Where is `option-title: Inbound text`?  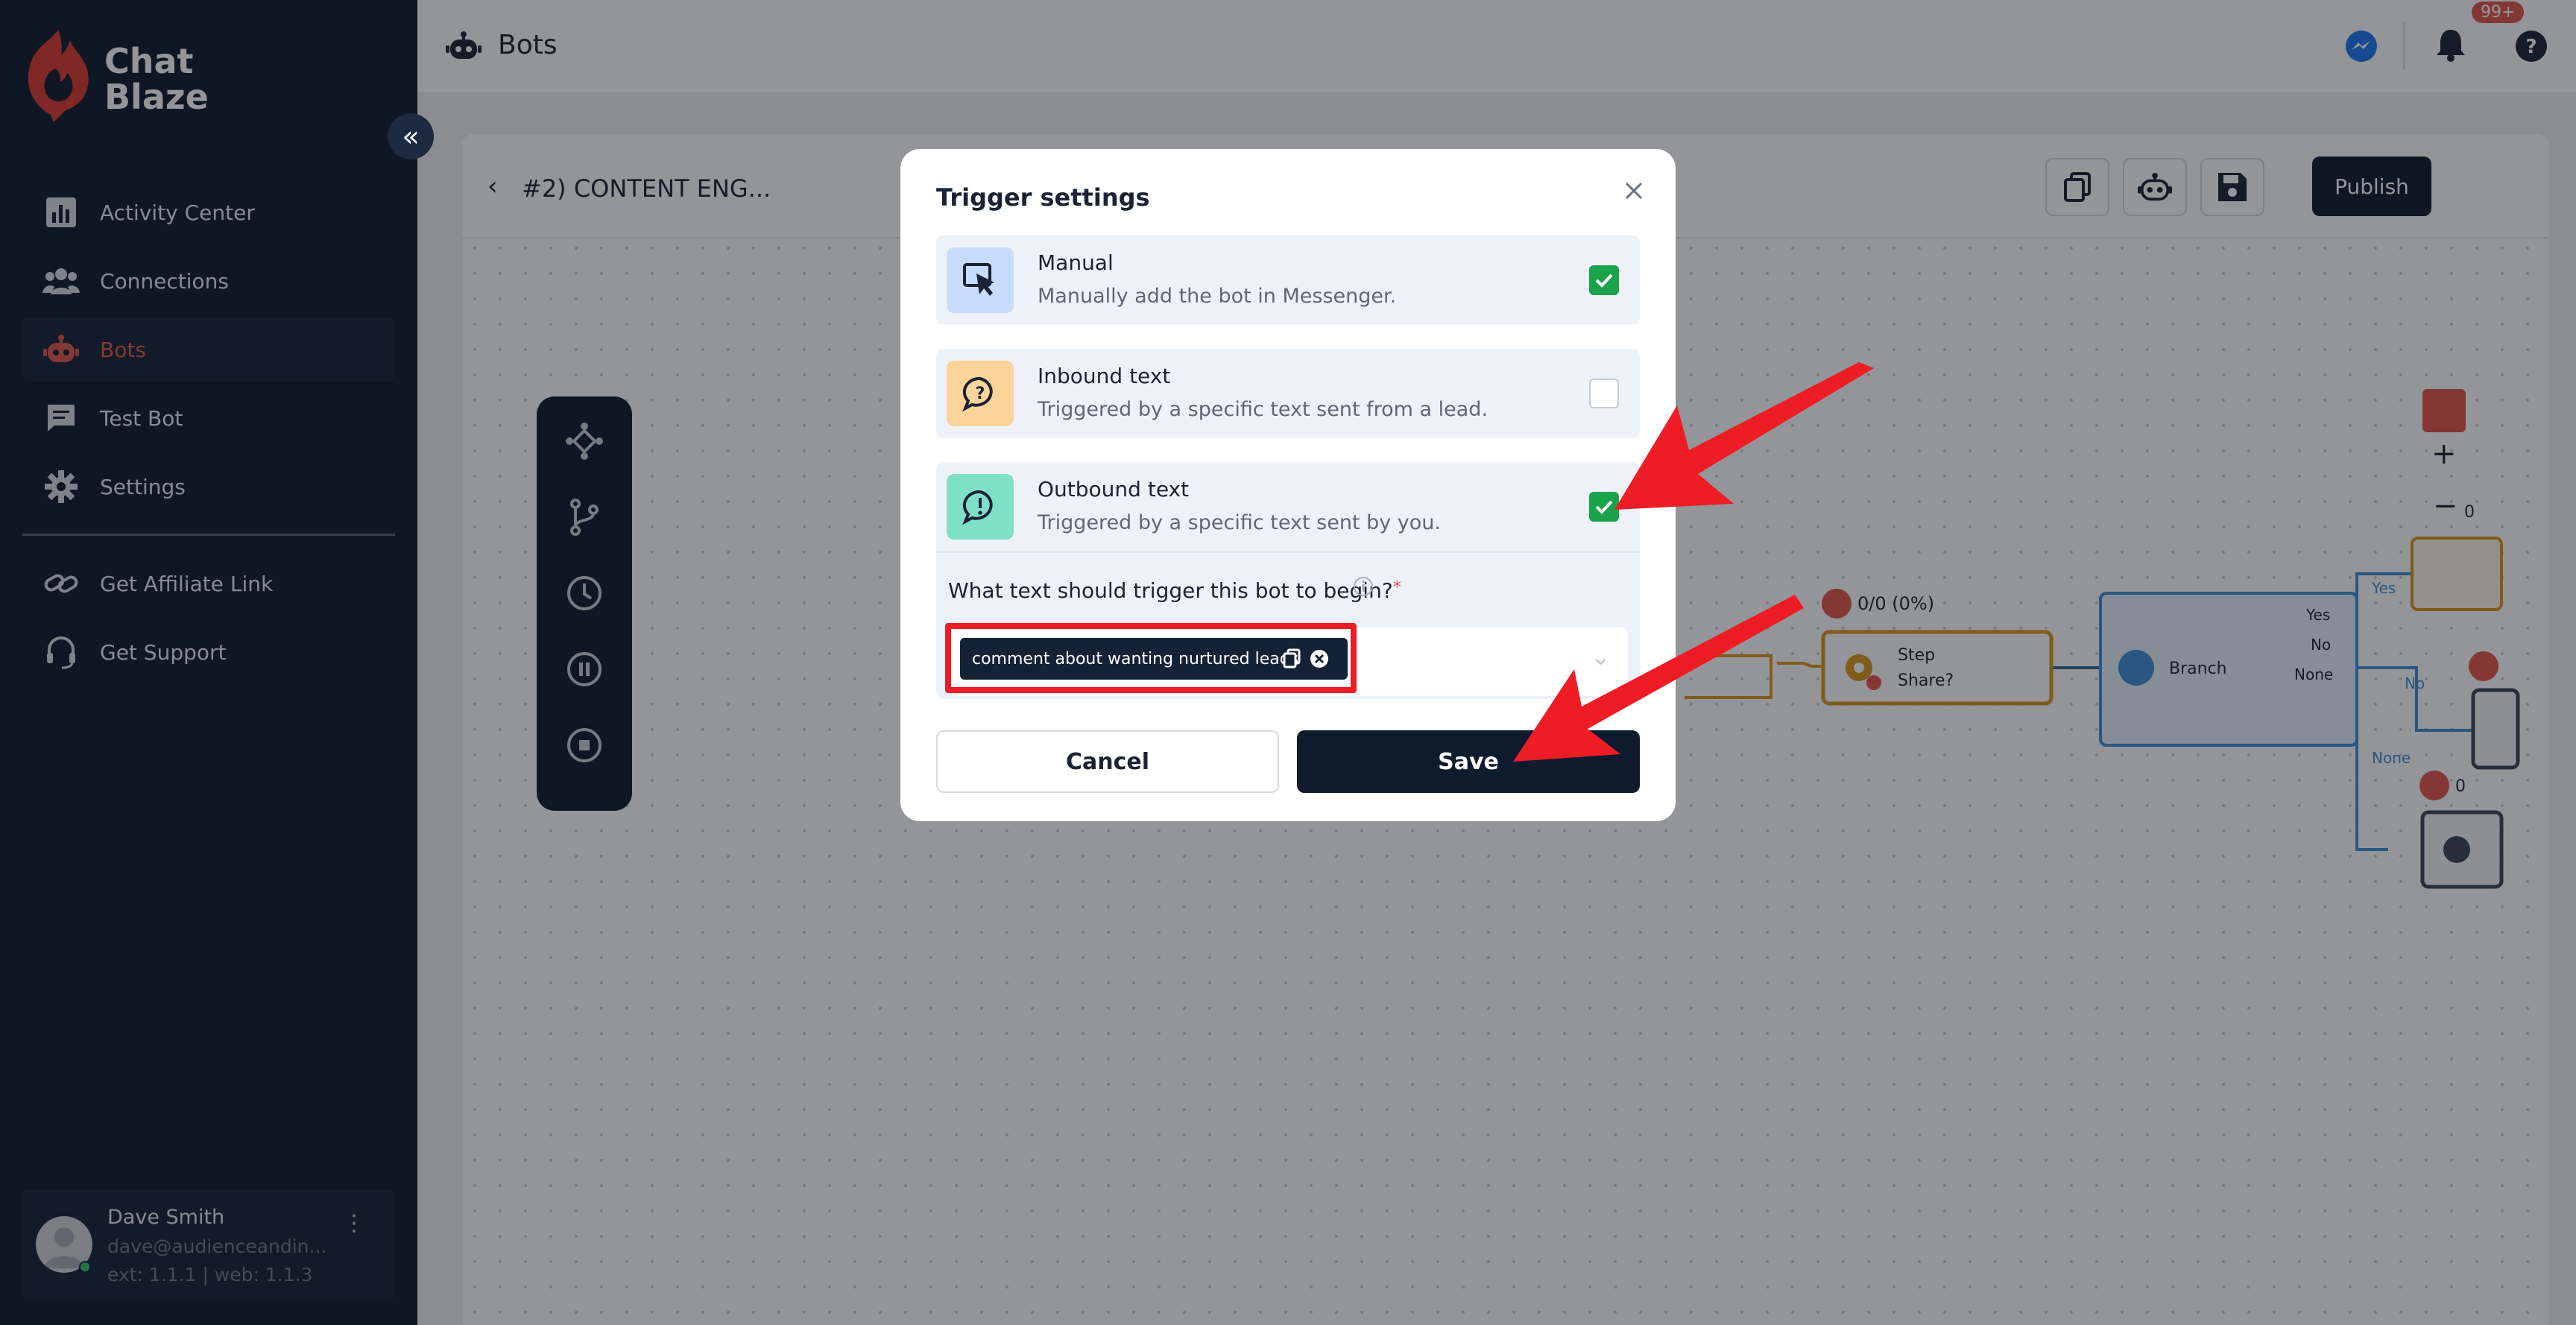
option-title: Inbound text is located at coordinates (1104, 376).